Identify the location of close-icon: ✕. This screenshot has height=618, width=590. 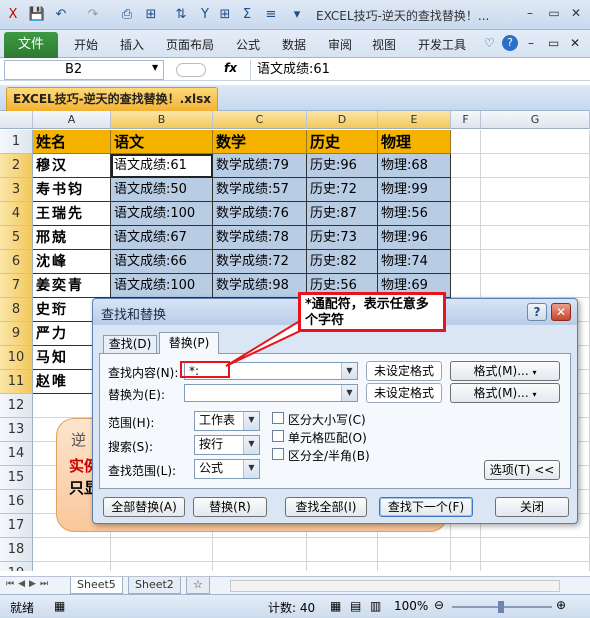
(561, 312).